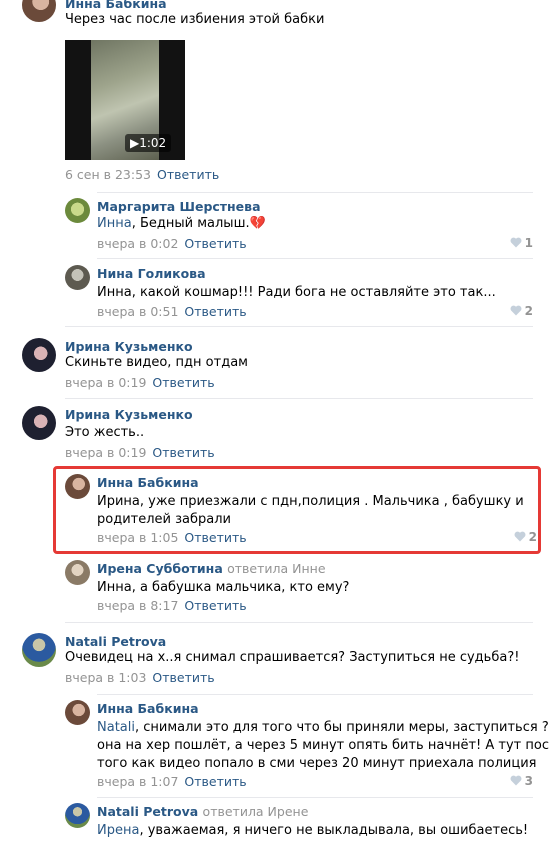 The height and width of the screenshot is (842, 549). I want to click on like-count: 3, so click(528, 781).